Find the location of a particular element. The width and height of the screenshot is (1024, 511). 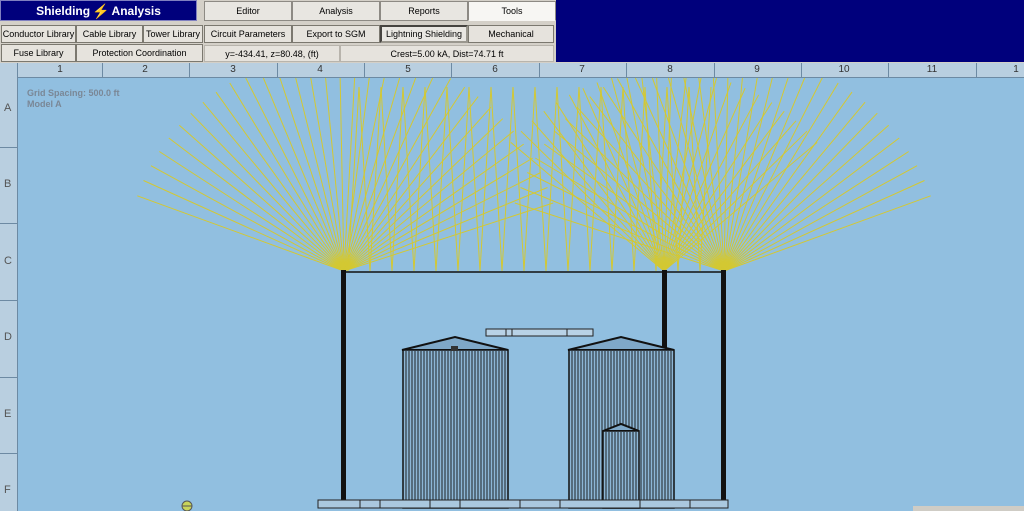

tab-analysis: Analysis is located at coordinates (336, 11).